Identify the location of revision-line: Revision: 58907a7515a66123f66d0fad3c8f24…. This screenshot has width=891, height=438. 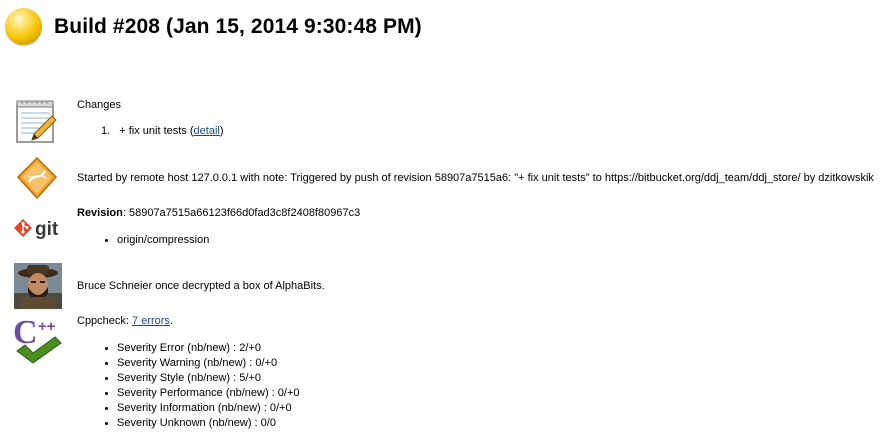
(218, 213).